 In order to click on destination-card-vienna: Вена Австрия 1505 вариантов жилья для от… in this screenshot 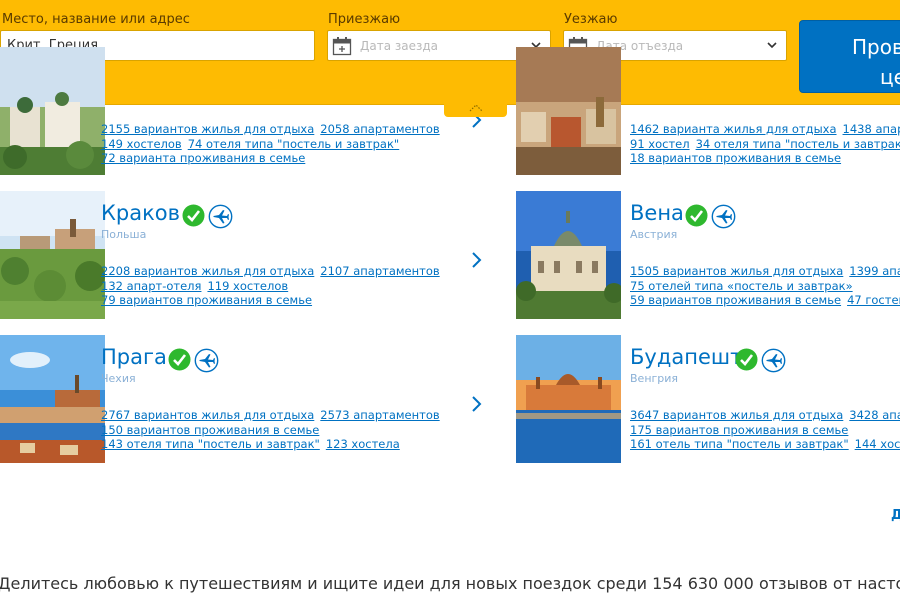, I will do `click(708, 255)`.